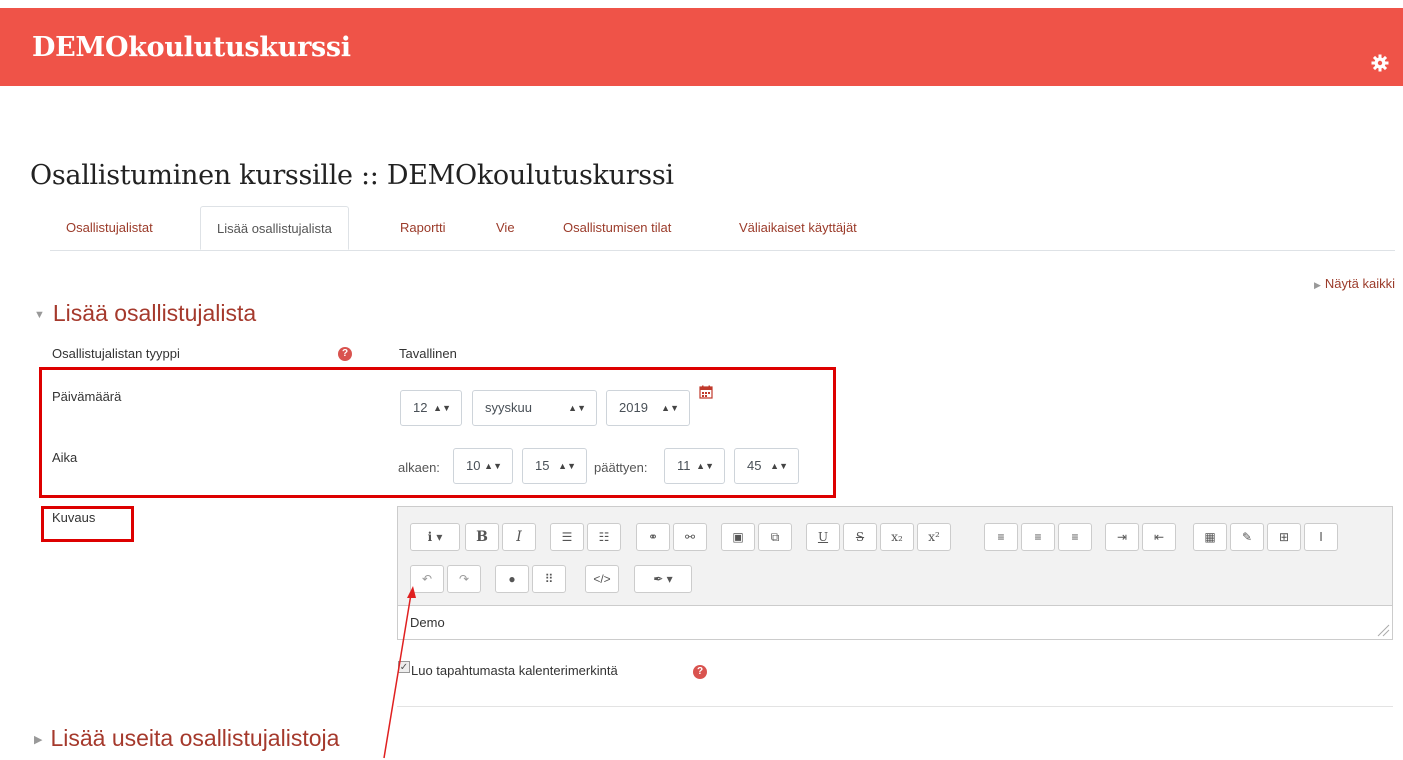 The width and height of the screenshot is (1403, 760). I want to click on tab-raportti: Raportti, so click(423, 228).